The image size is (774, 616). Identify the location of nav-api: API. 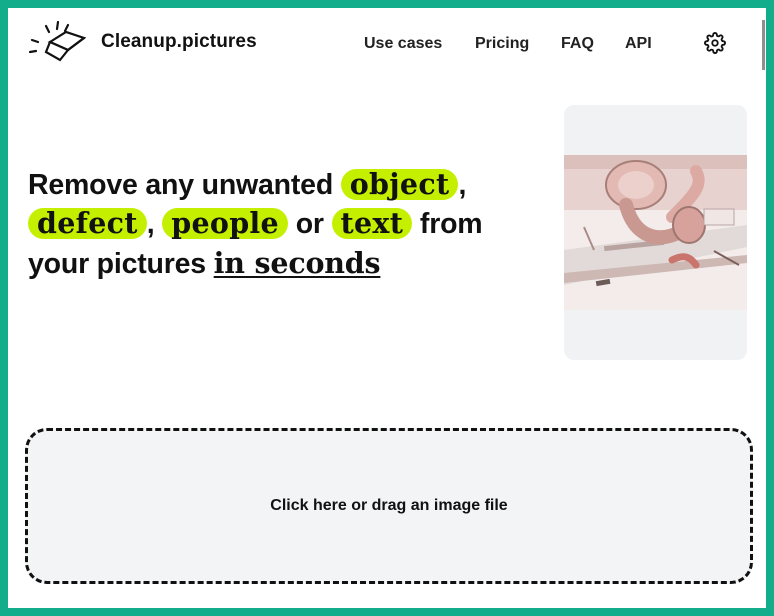
(638, 44).